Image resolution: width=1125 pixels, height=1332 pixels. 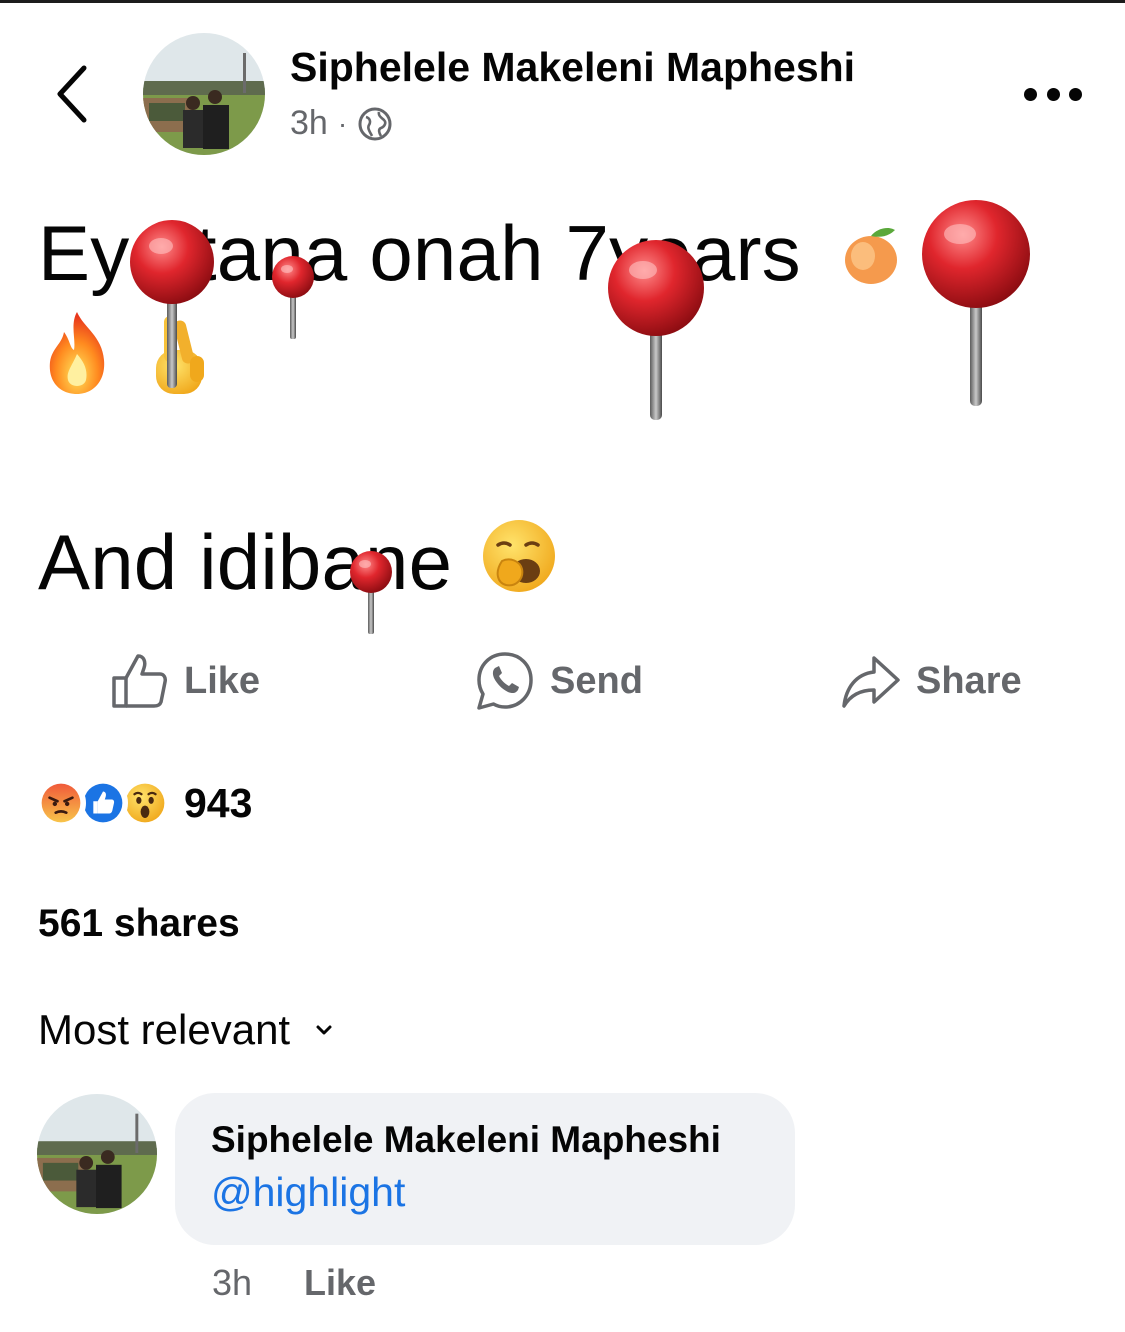 I want to click on share-arrow-icon, so click(x=871, y=682).